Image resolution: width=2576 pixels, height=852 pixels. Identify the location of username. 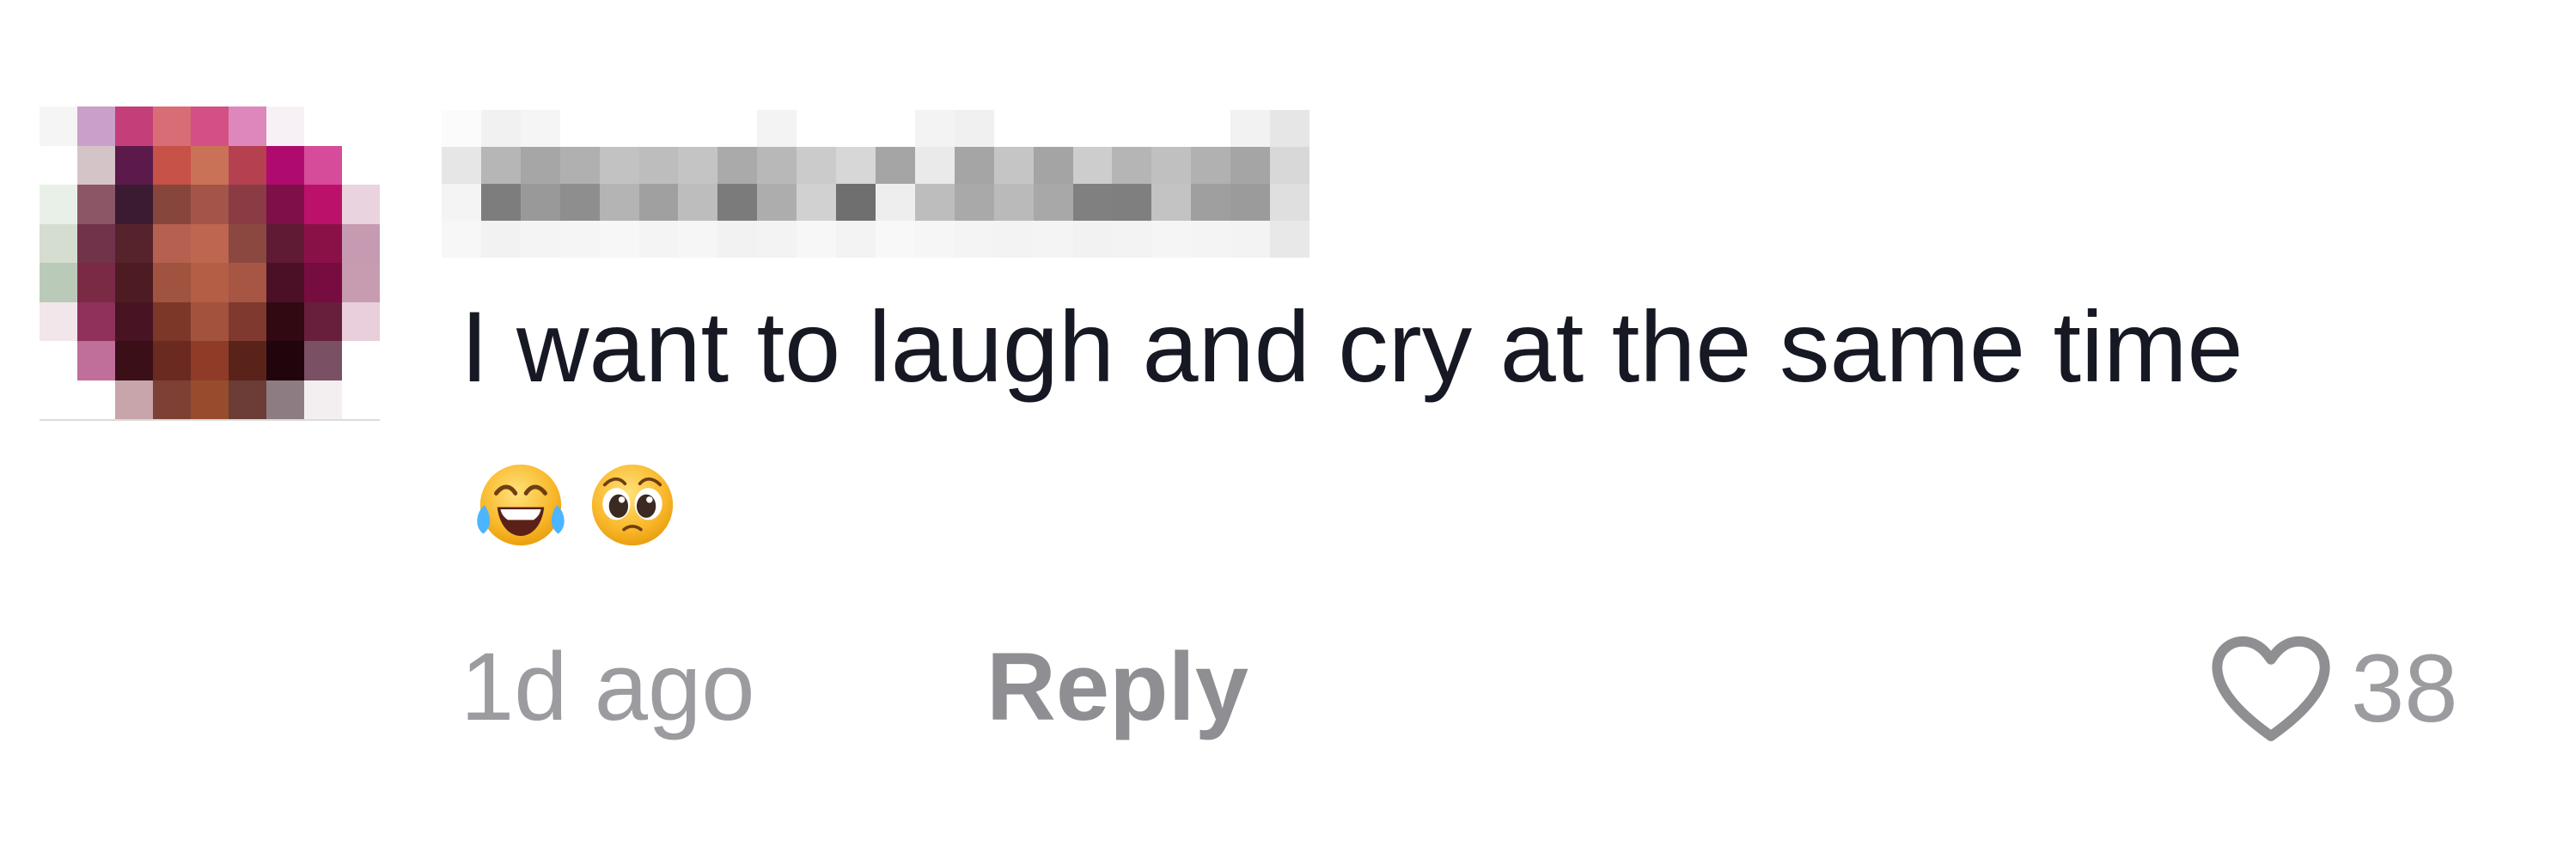
(875, 184).